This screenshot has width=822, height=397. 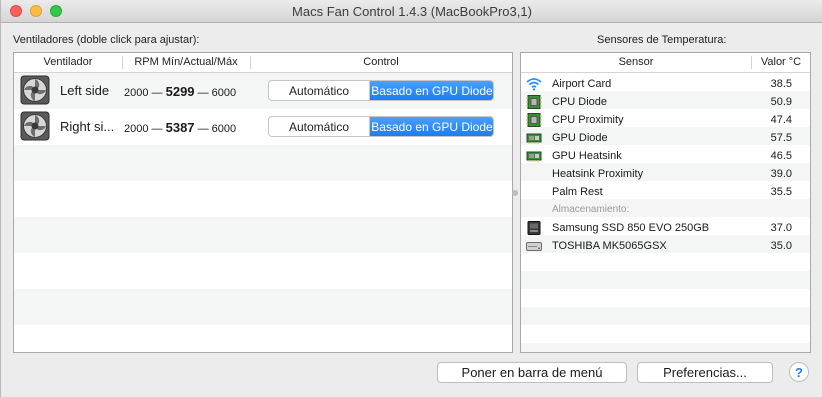 What do you see at coordinates (781, 156) in the screenshot?
I see `sensor-value: 46.5` at bounding box center [781, 156].